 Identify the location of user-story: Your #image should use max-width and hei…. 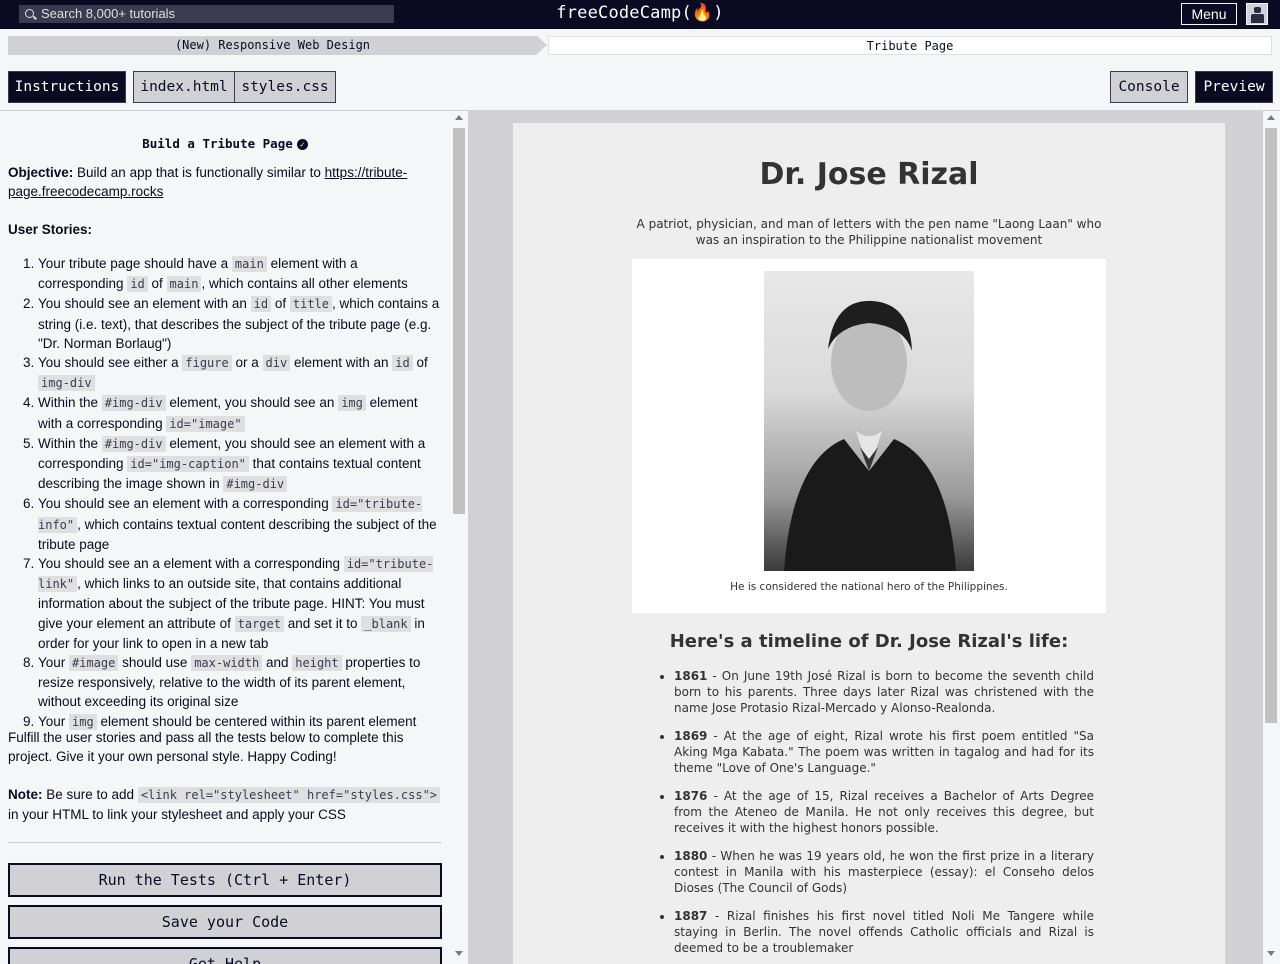
(240, 682).